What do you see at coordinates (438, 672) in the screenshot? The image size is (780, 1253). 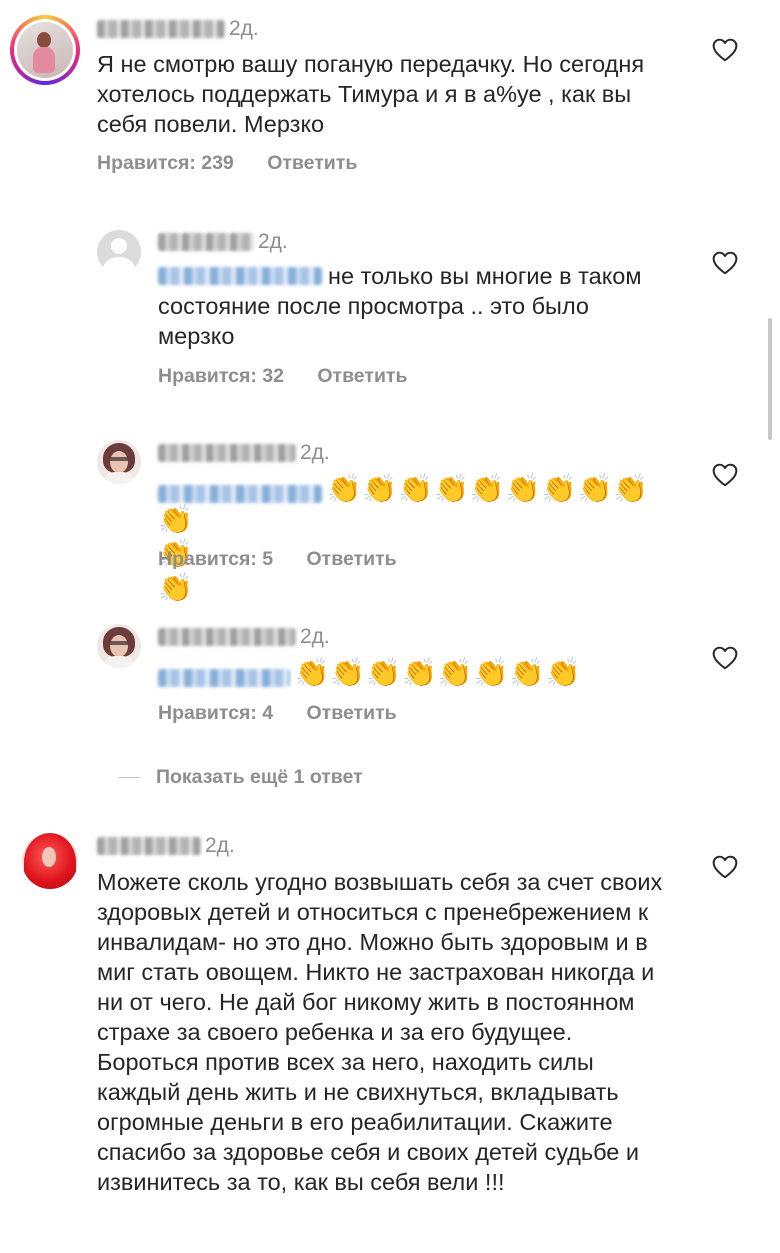 I see `clapping-hands-emoji: 👏👏👏👏👏👏👏👏` at bounding box center [438, 672].